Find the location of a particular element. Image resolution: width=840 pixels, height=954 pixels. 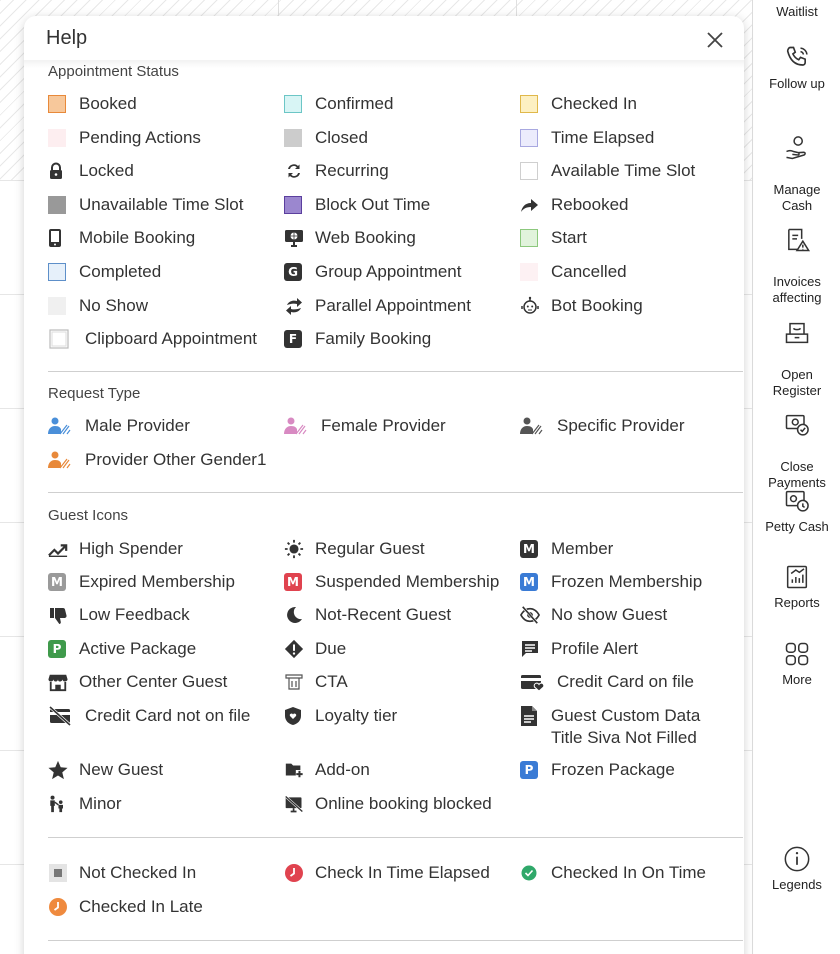

legend-item: Recurring is located at coordinates (336, 171).